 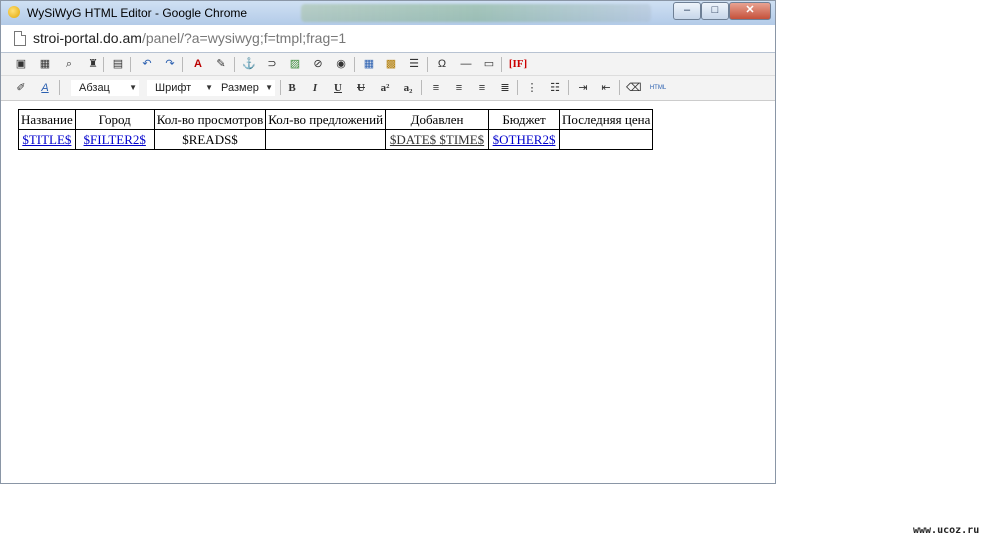 I want to click on font-select: Шрифт ▼, so click(x=181, y=88).